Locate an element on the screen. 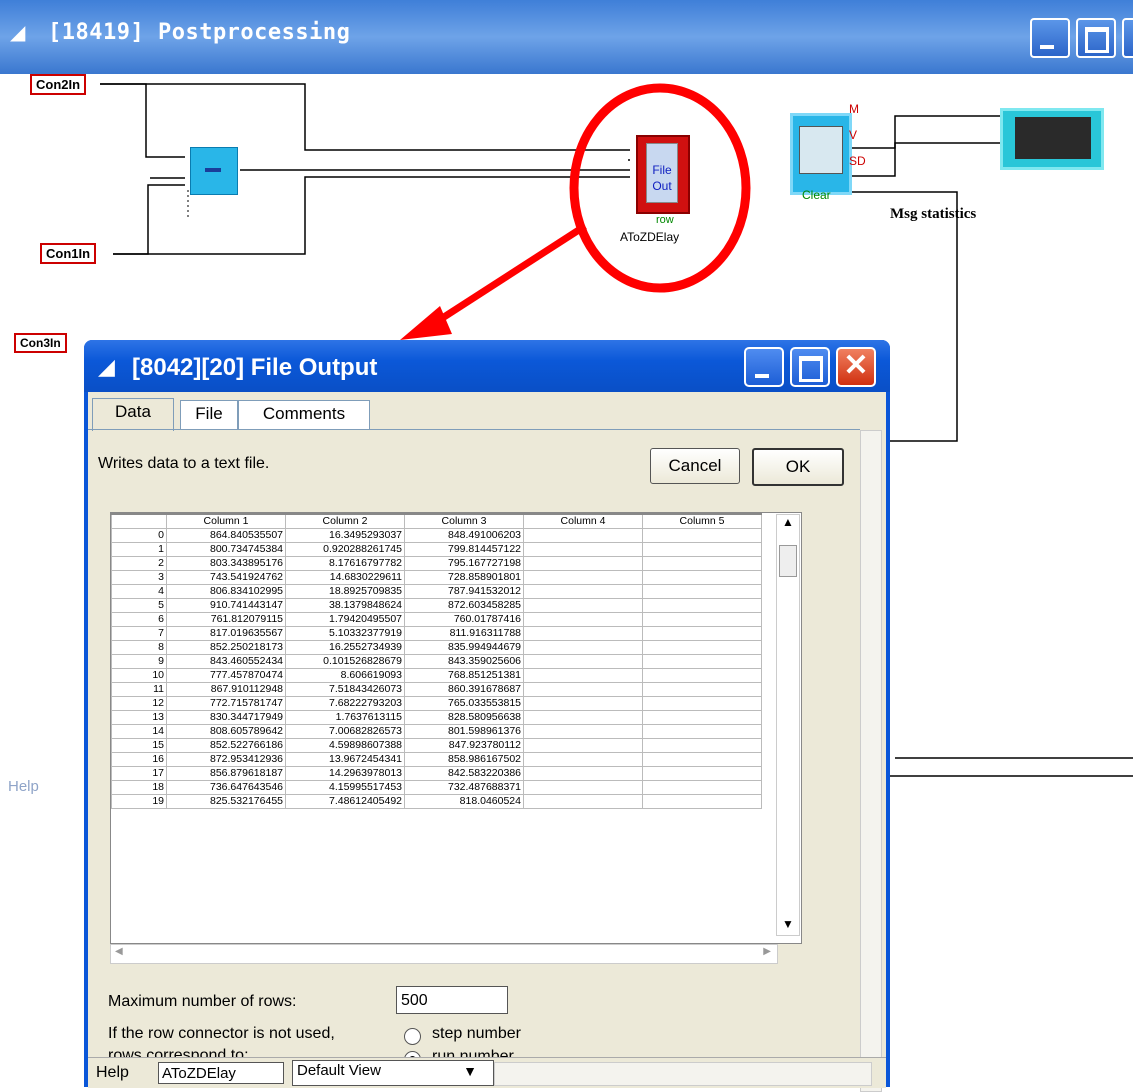  table-cell: 818.0460524 is located at coordinates (464, 801).